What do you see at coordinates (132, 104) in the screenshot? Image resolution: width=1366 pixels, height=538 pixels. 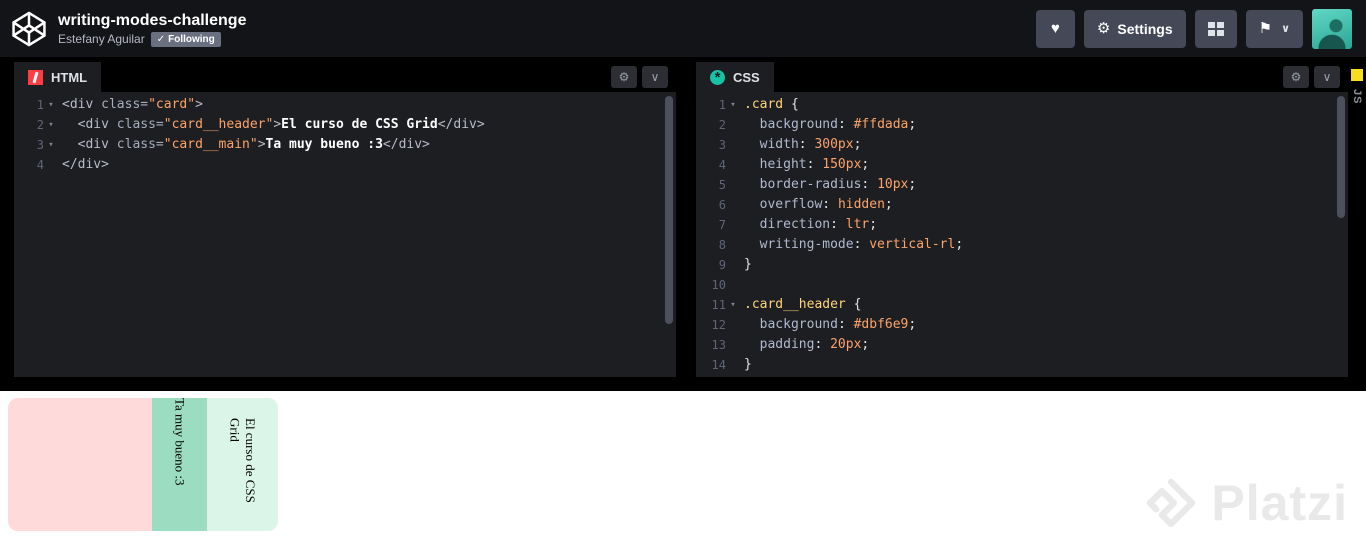 I see `code-text: <div class="card">` at bounding box center [132, 104].